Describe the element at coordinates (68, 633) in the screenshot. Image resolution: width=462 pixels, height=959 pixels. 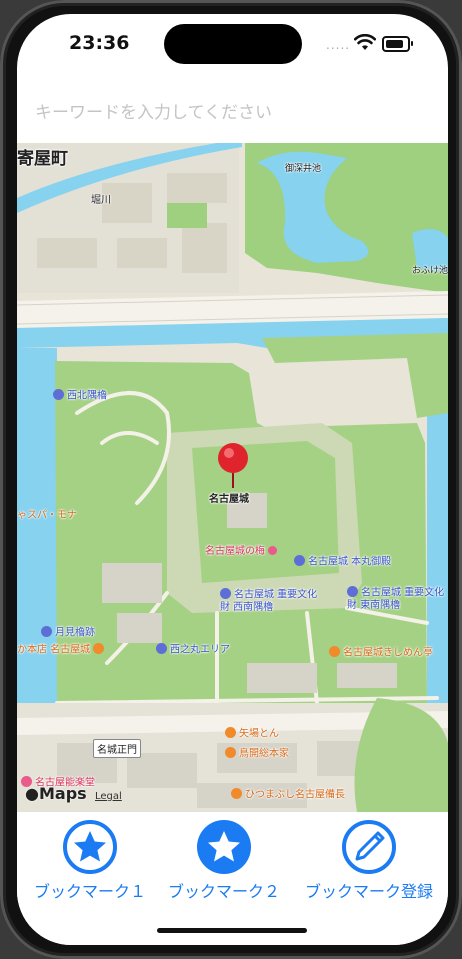
I see `map-label-tsukimi: 月見櫓跡` at that location.